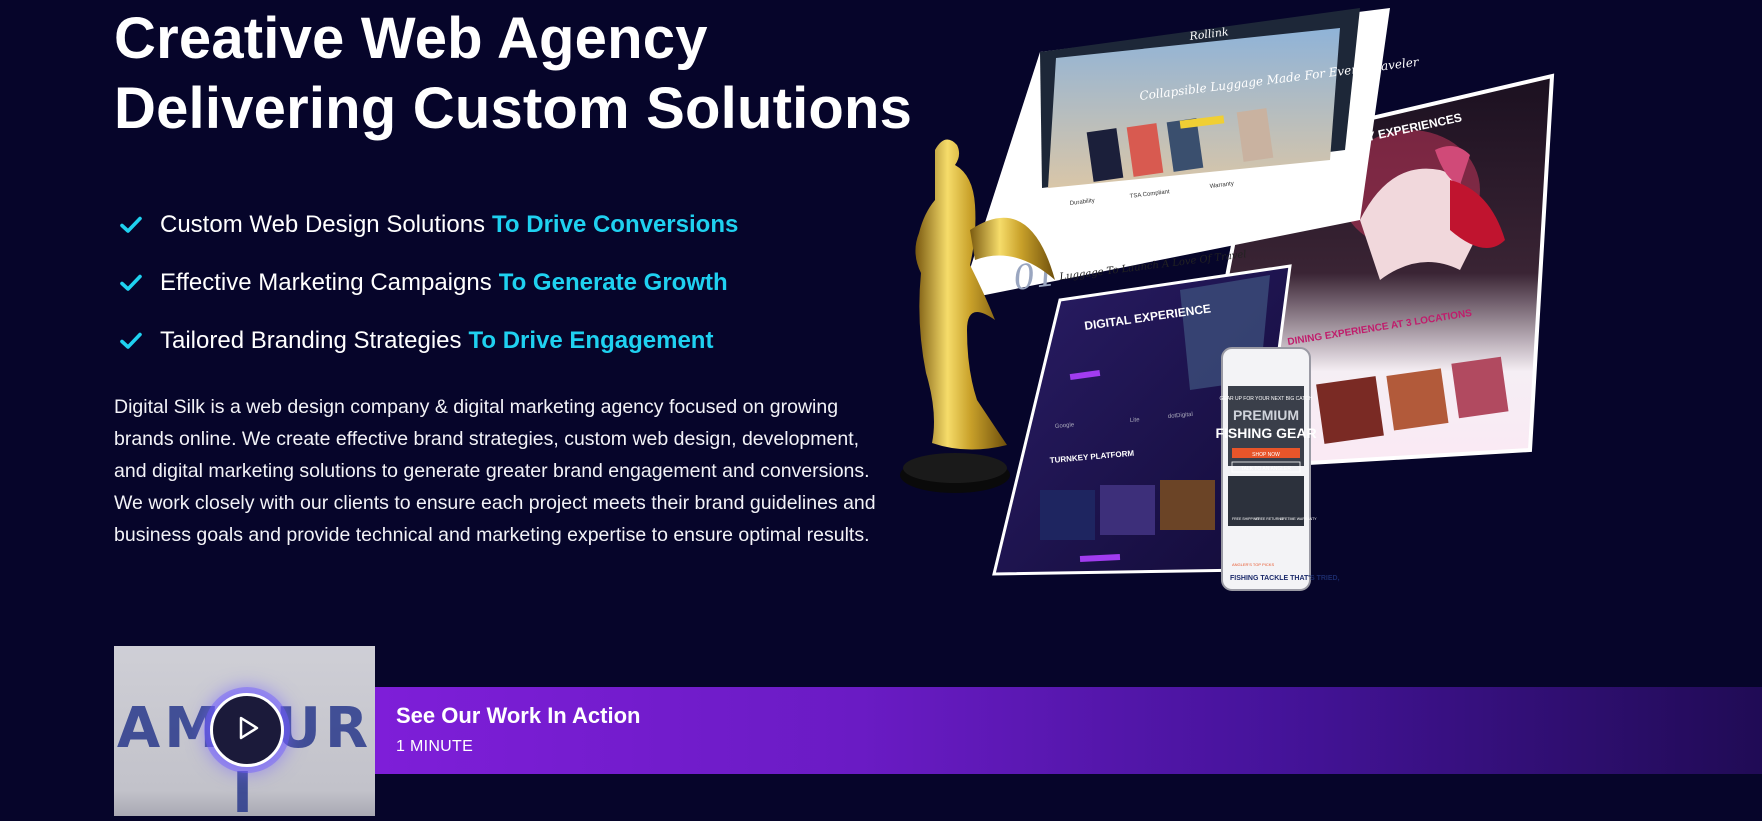  What do you see at coordinates (1253, 564) in the screenshot?
I see `mobile-kicker: ANGLER'S TOP PICKS` at bounding box center [1253, 564].